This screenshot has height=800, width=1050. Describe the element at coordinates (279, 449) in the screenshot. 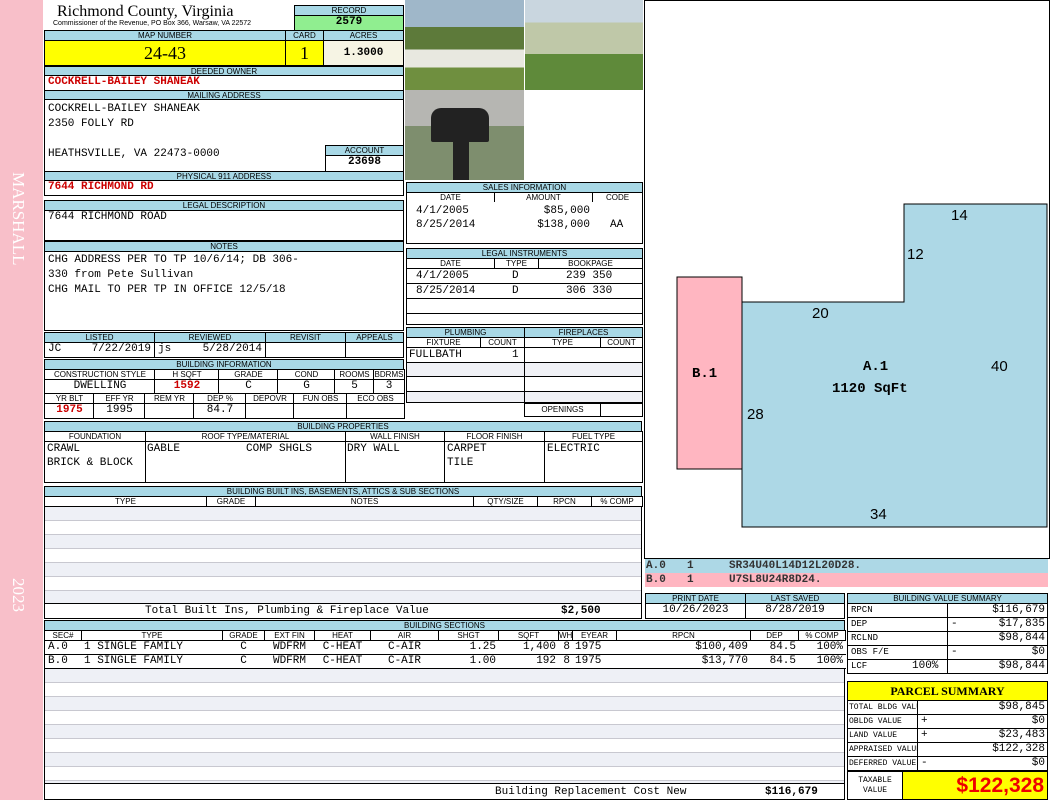

I see `property-value: COMP SHGLS` at that location.